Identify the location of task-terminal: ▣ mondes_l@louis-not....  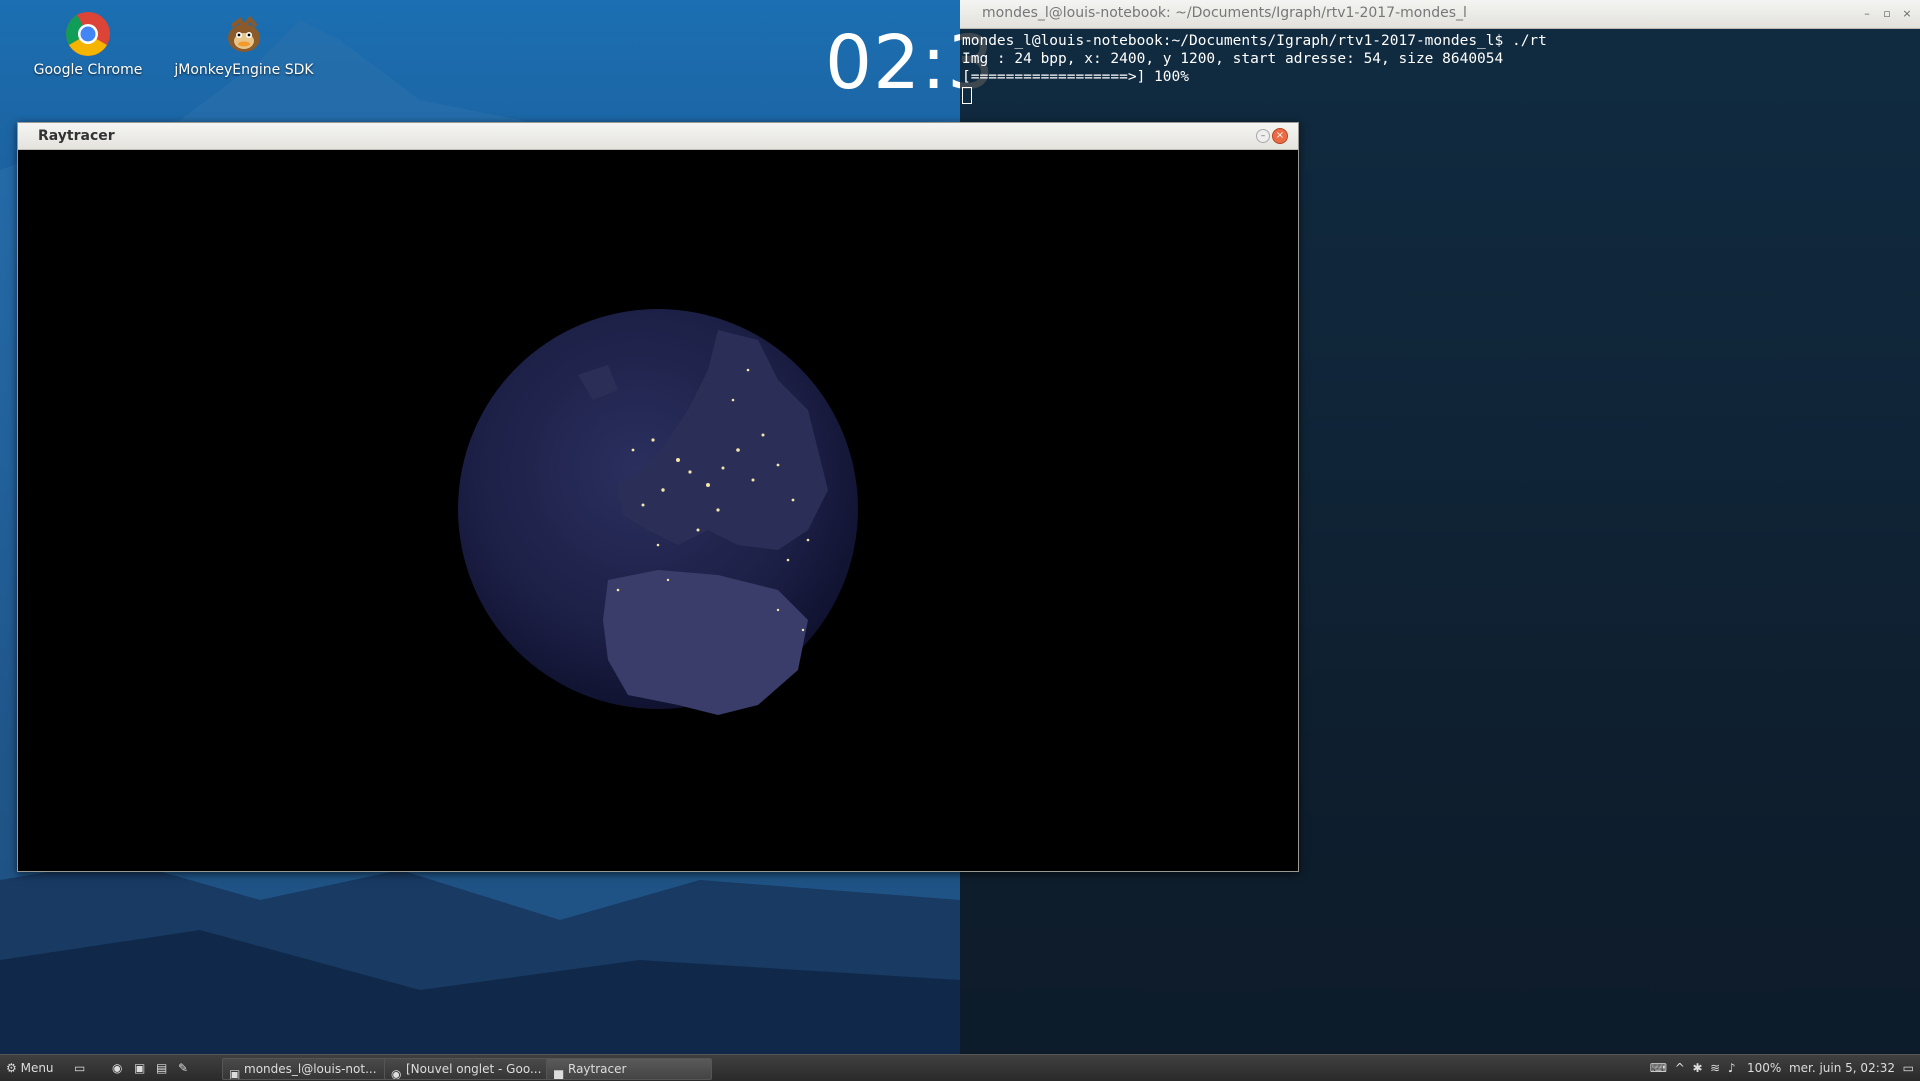
(305, 1069).